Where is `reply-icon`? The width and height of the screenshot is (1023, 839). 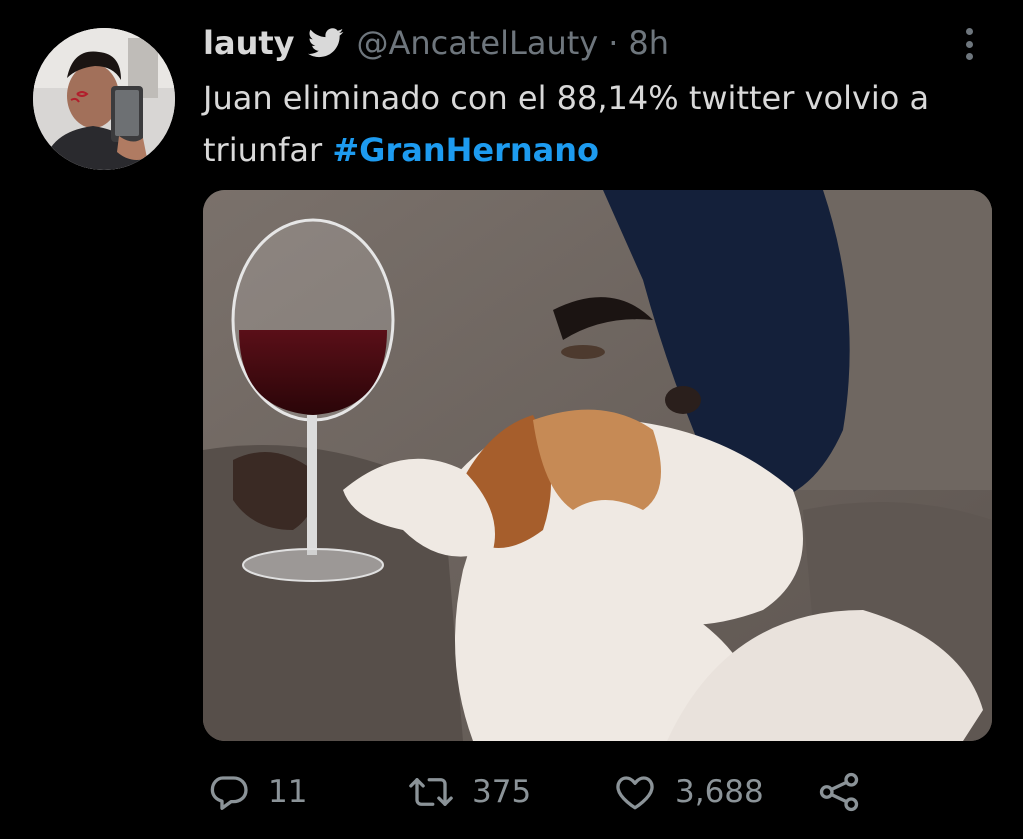
reply-icon is located at coordinates (229, 792).